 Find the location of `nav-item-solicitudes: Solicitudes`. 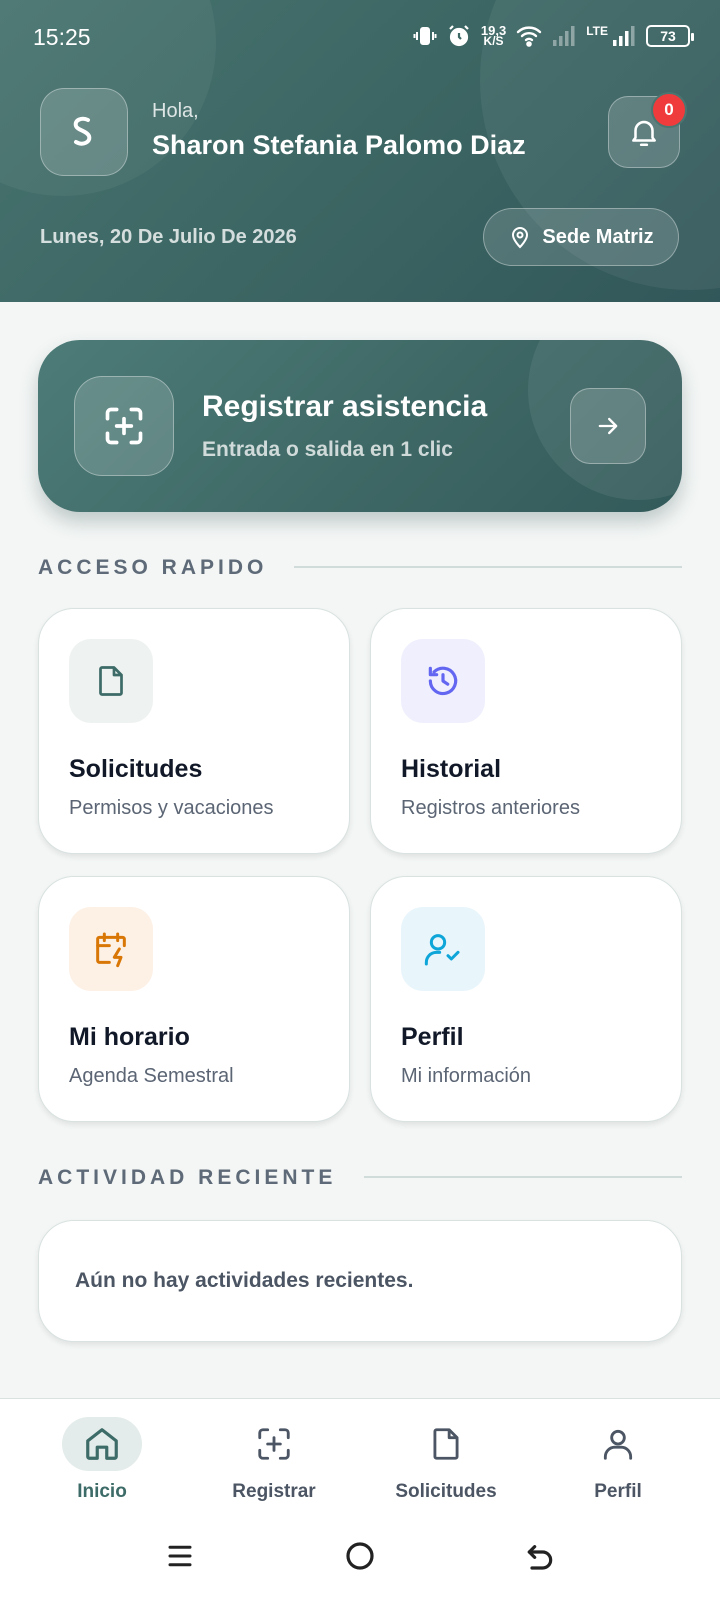

nav-item-solicitudes: Solicitudes is located at coordinates (446, 1465).